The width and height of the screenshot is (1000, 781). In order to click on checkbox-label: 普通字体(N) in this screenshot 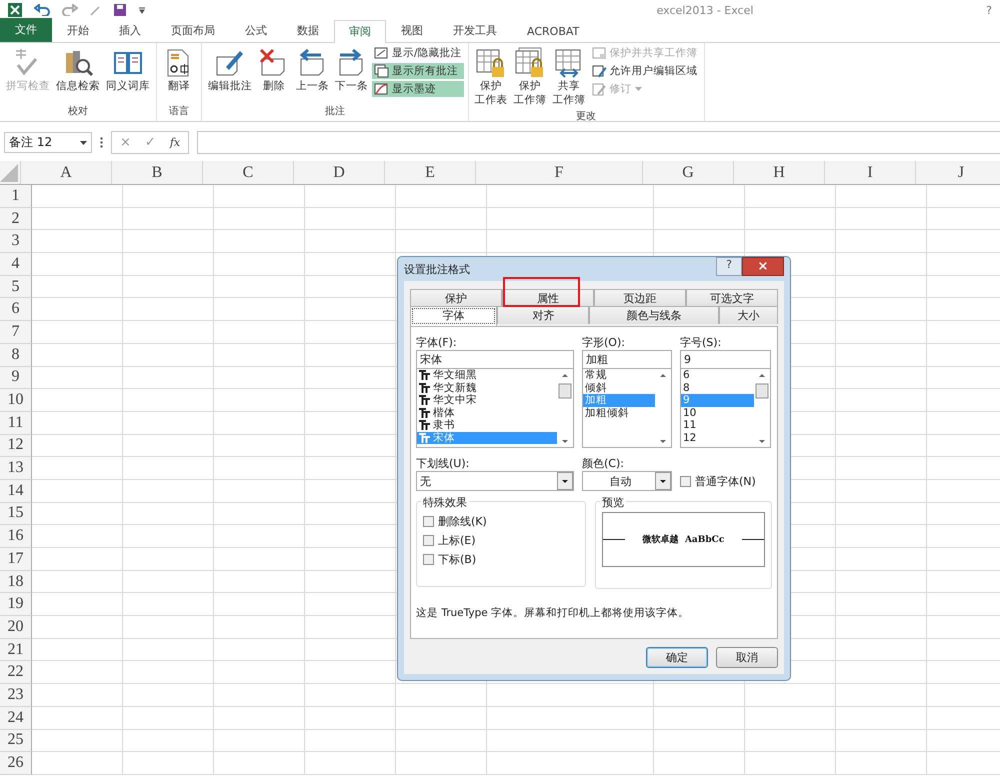, I will do `click(725, 481)`.